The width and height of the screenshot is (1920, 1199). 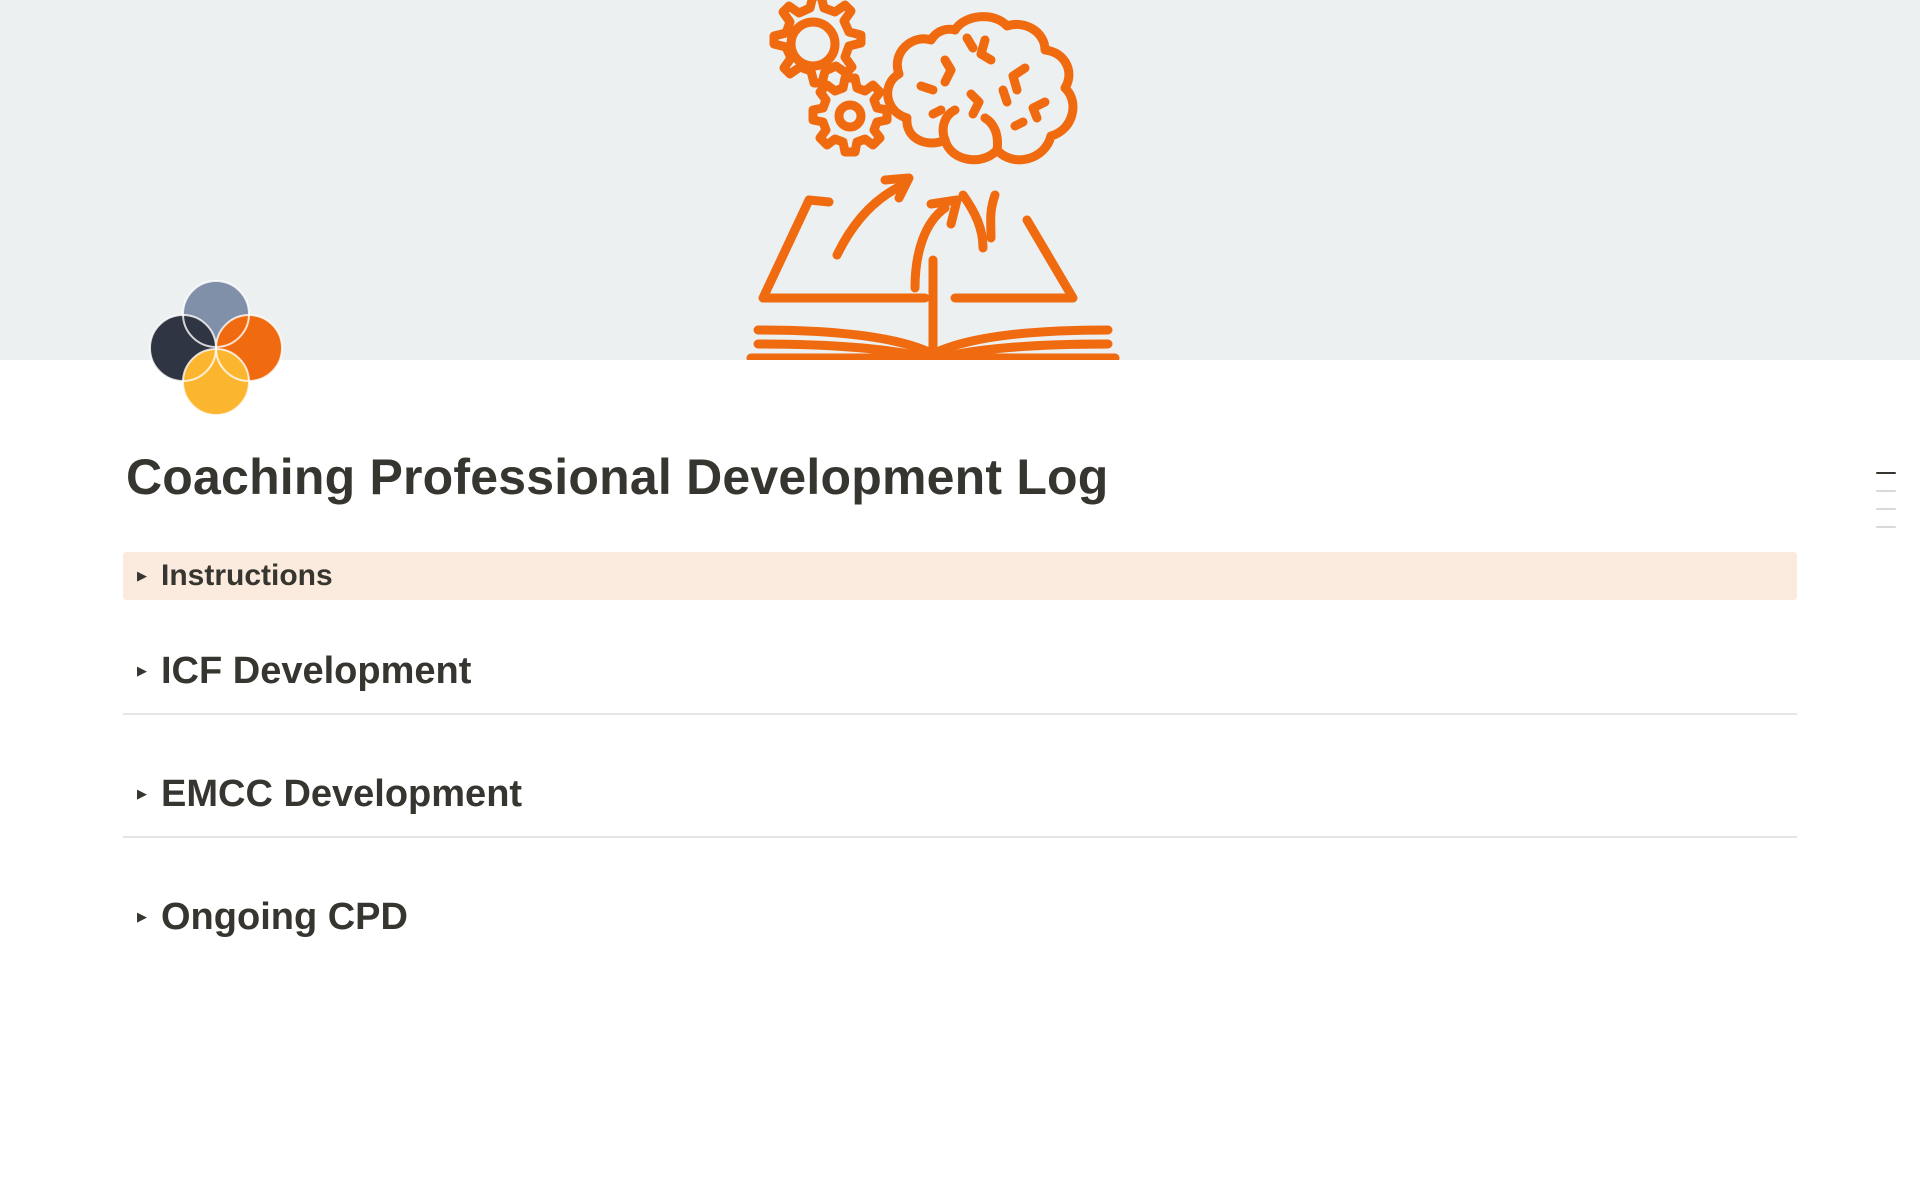 I want to click on toggle-heading-ongoing-cpd: ▶ Ongoing CPD, so click(x=960, y=917).